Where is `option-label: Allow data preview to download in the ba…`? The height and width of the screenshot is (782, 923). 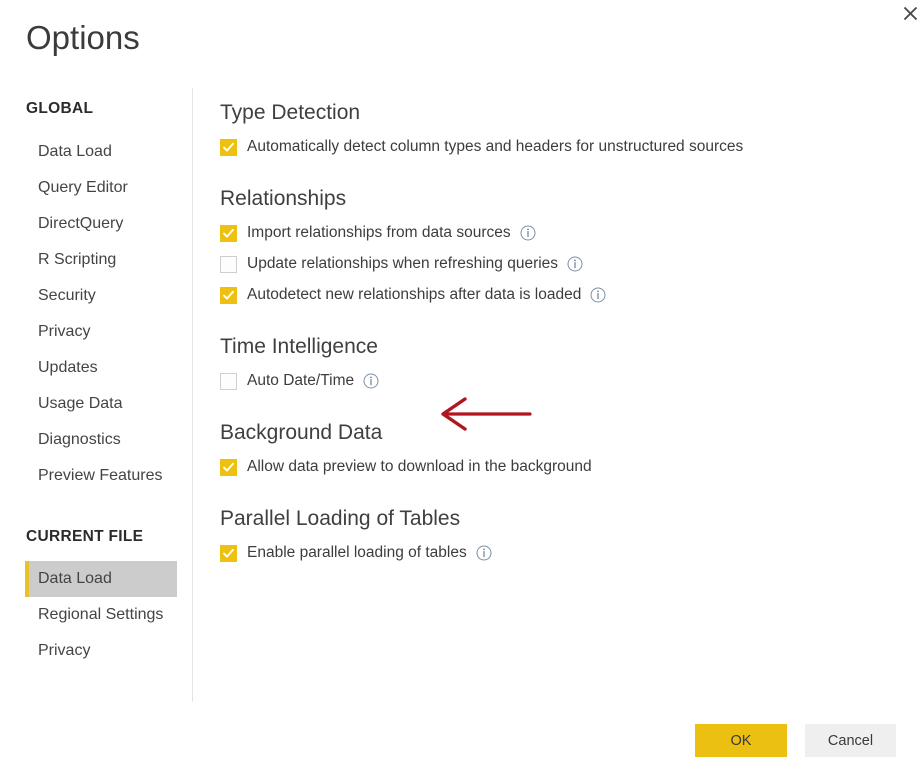
option-label: Allow data preview to download in the ba… is located at coordinates (419, 466).